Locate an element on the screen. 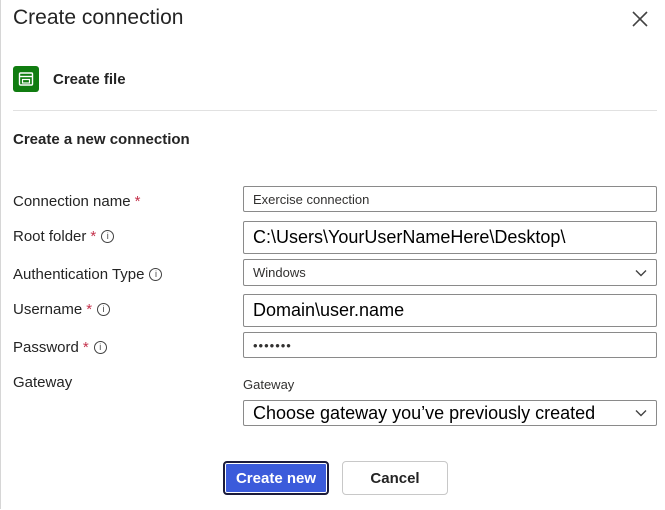  create-file-row: Create file is located at coordinates (69, 79).